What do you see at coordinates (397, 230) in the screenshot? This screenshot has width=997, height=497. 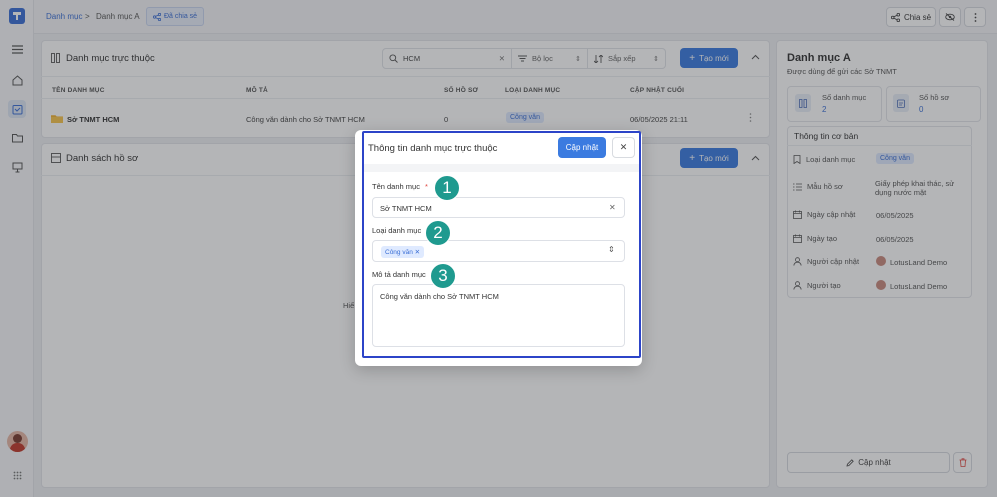 I see `type-field-label: Loại danh mục` at bounding box center [397, 230].